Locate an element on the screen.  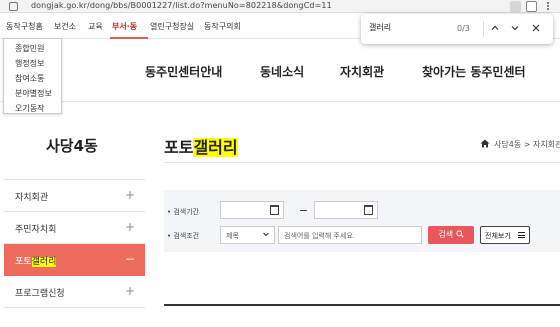
sidebar-item-photo-gallery: 포토갤러리 − is located at coordinates (74, 260).